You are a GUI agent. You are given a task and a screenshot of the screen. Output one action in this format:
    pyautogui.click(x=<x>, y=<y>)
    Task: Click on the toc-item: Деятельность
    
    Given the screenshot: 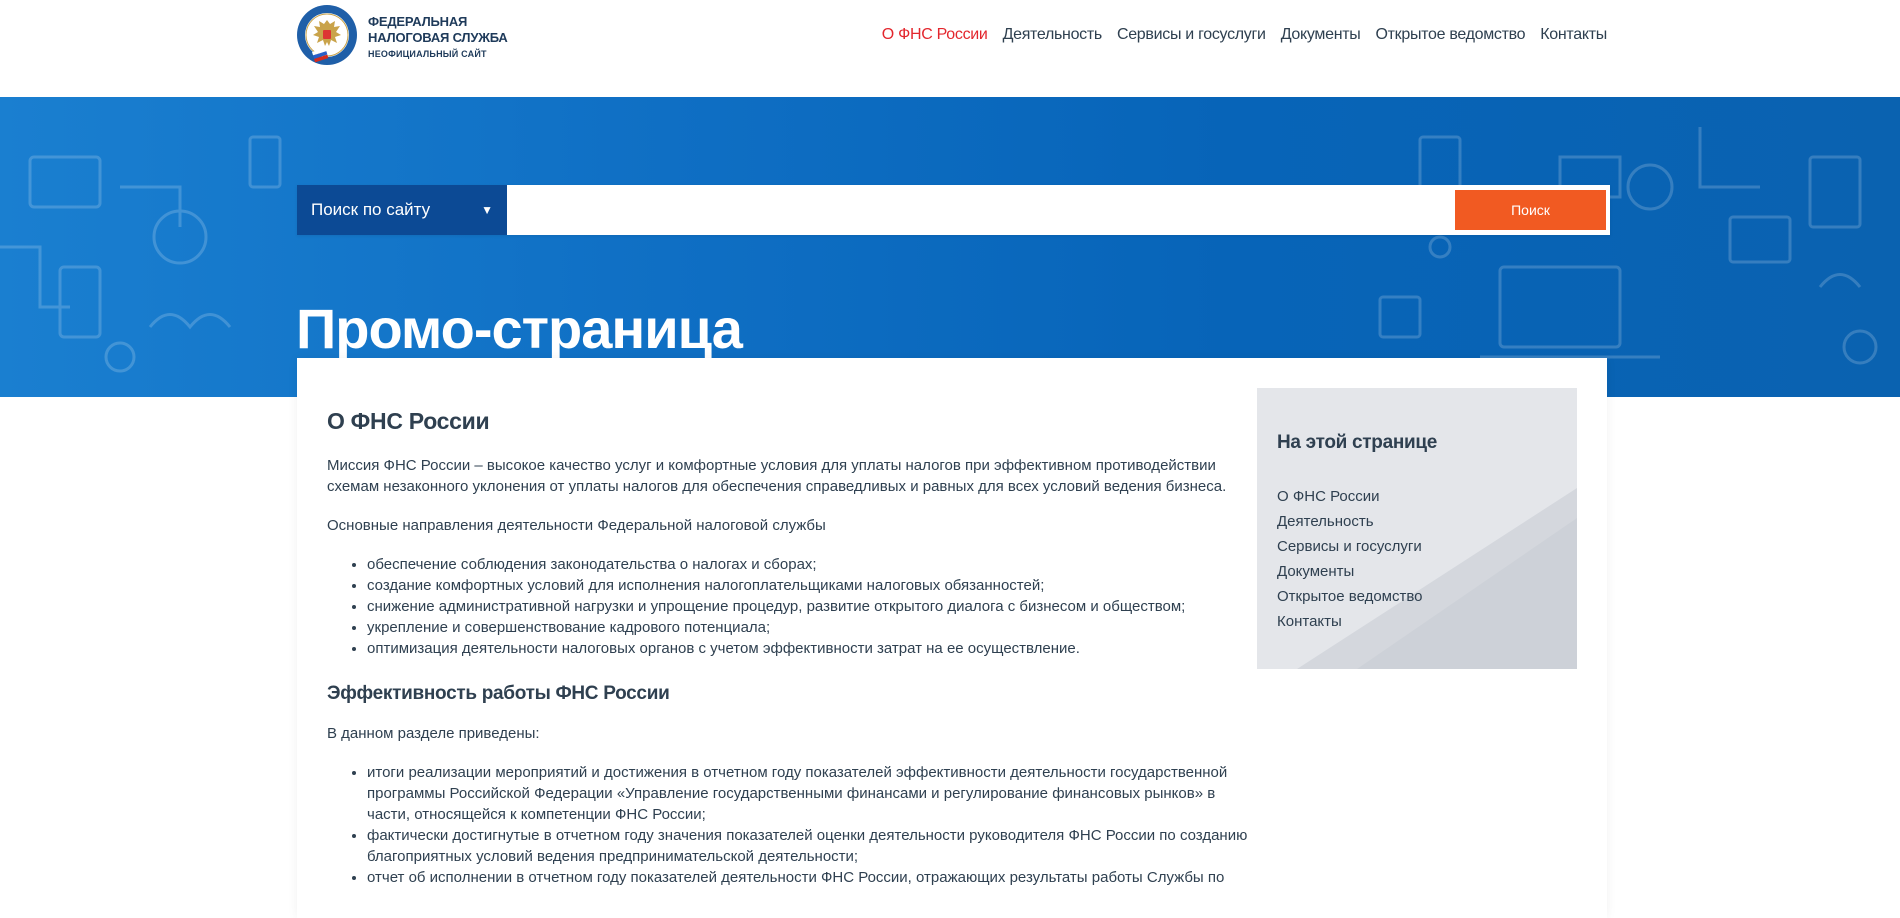 What is the action you would take?
    pyautogui.click(x=1350, y=521)
    